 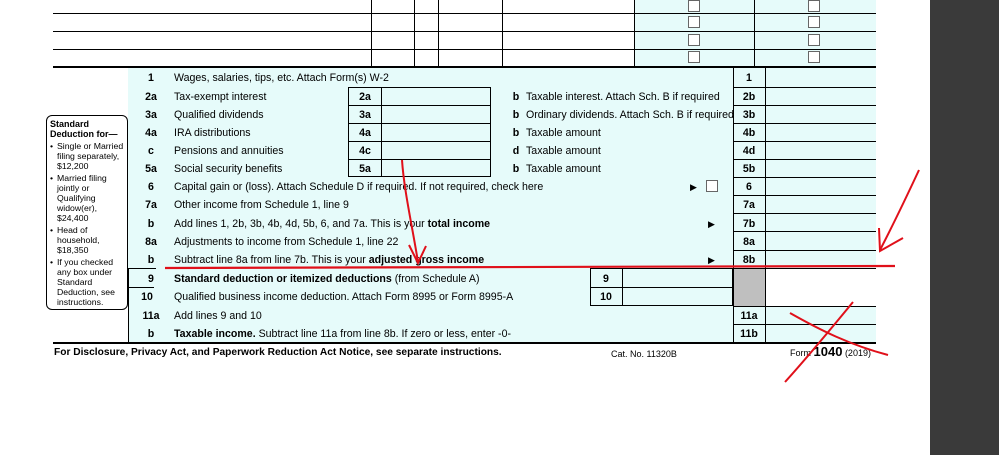 I want to click on arrow-annotation, so click(x=899, y=210).